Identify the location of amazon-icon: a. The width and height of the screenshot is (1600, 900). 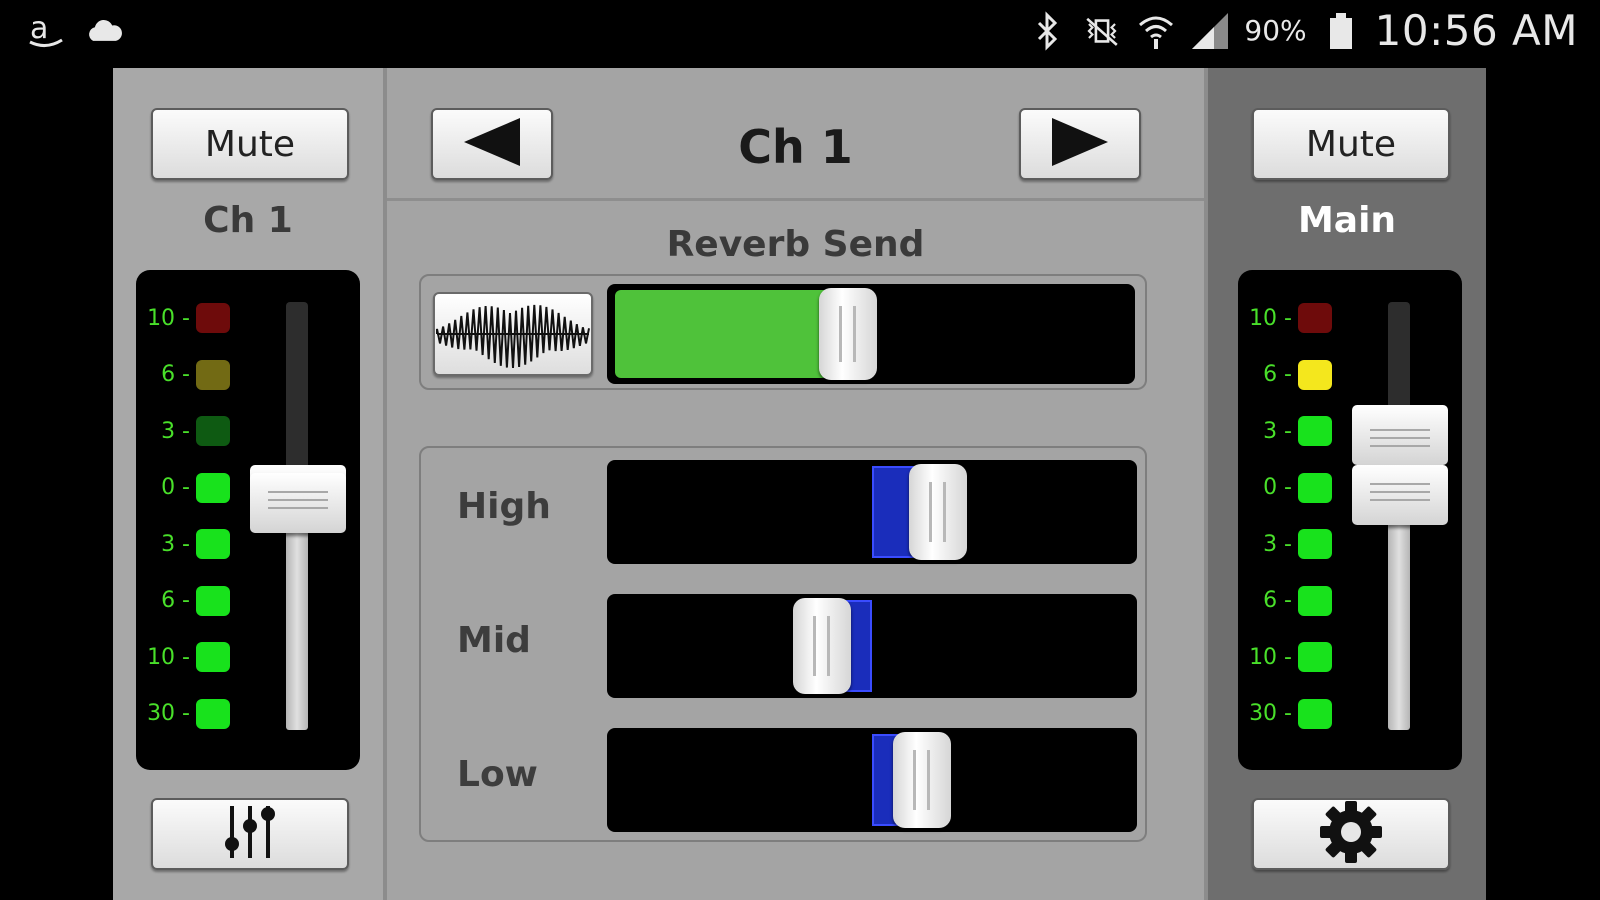
(46, 30).